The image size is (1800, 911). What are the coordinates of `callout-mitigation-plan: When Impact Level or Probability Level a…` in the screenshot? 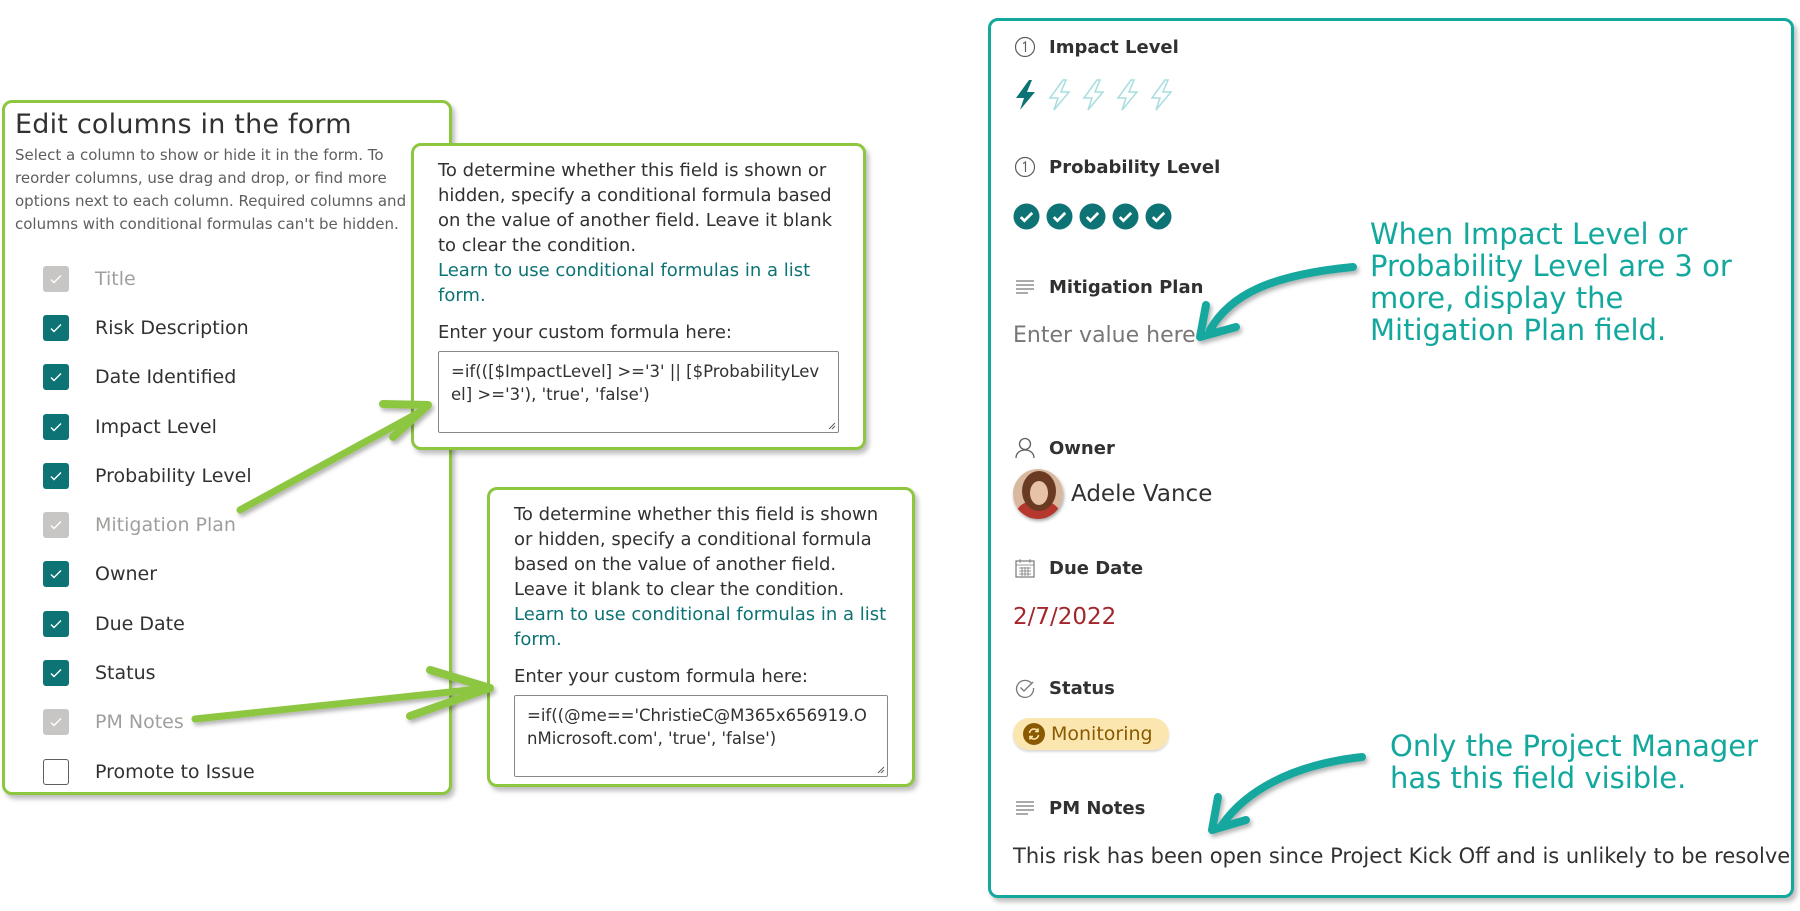 It's located at (1551, 282).